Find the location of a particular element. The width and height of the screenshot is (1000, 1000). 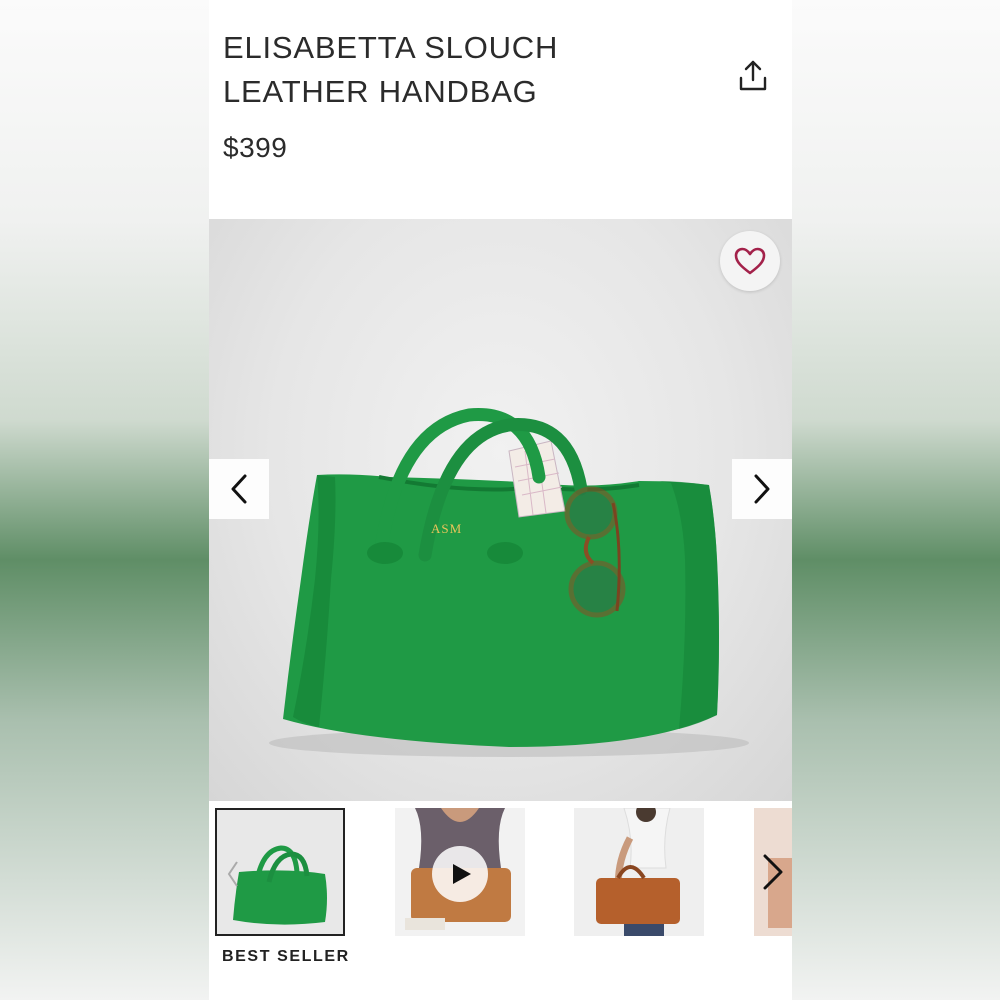

thumbnail-image-model-carrying-bag is located at coordinates (639, 872).